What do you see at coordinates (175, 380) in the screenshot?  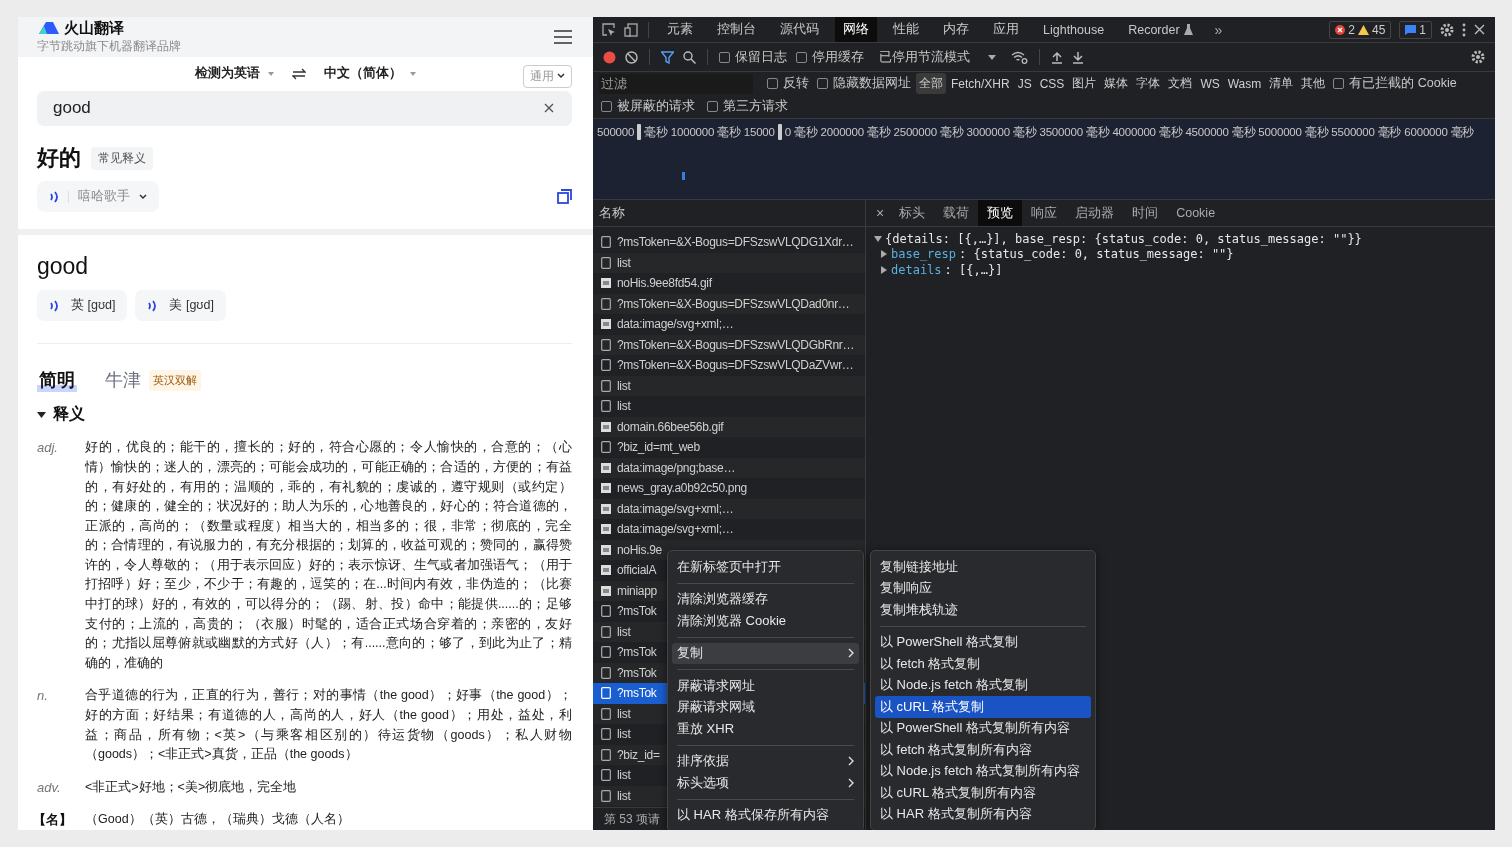 I see `bilingual-badge: 英汉双解` at bounding box center [175, 380].